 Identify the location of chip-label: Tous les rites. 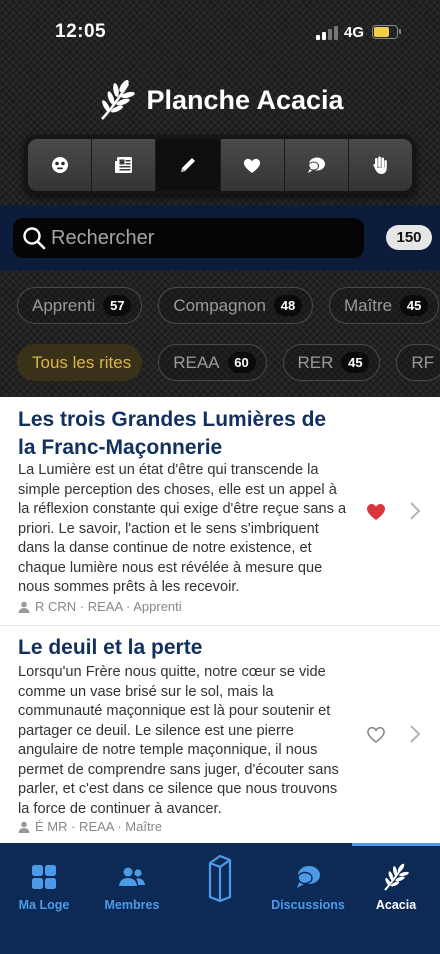
(82, 362).